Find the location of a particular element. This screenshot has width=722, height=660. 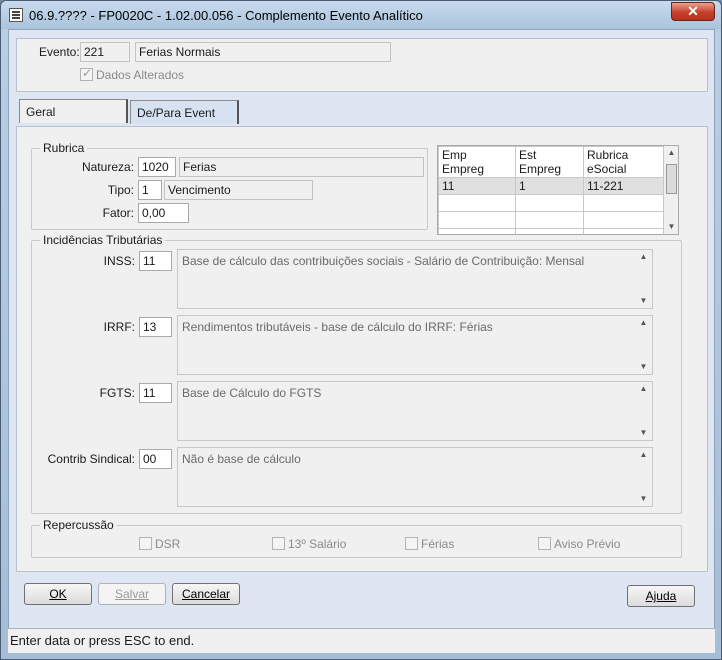

grid-cell: 11 is located at coordinates (477, 186).